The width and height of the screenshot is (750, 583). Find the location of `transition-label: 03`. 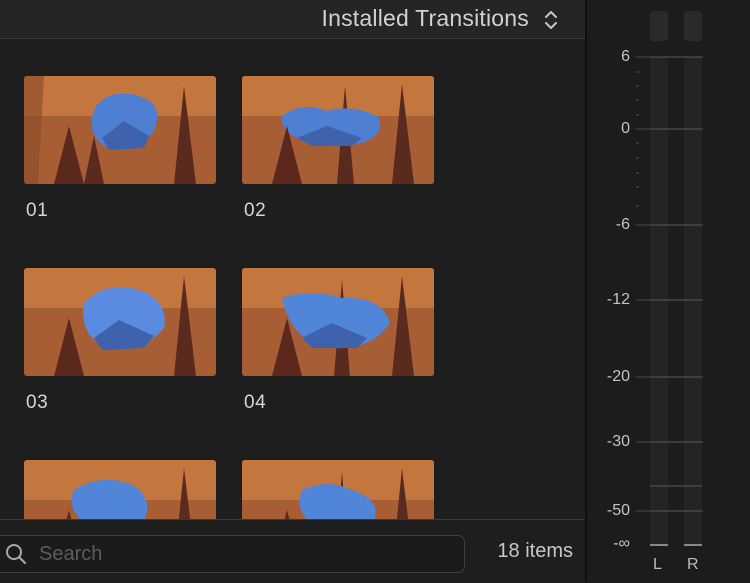

transition-label: 03 is located at coordinates (37, 402).